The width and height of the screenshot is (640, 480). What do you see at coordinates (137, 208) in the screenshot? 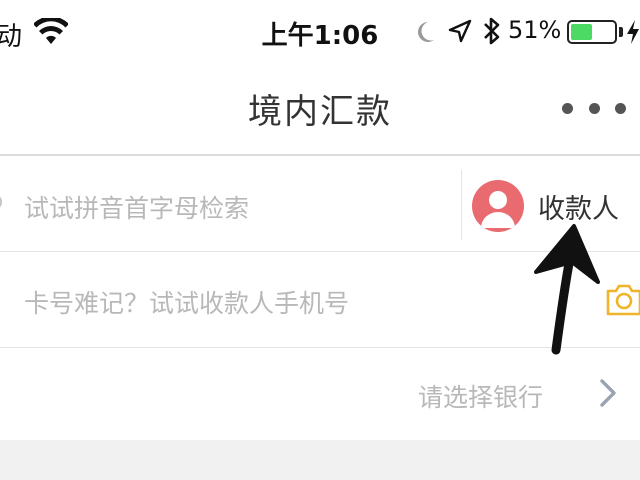
I see `payee-search-placeholder: 试试拼音首字母检索` at bounding box center [137, 208].